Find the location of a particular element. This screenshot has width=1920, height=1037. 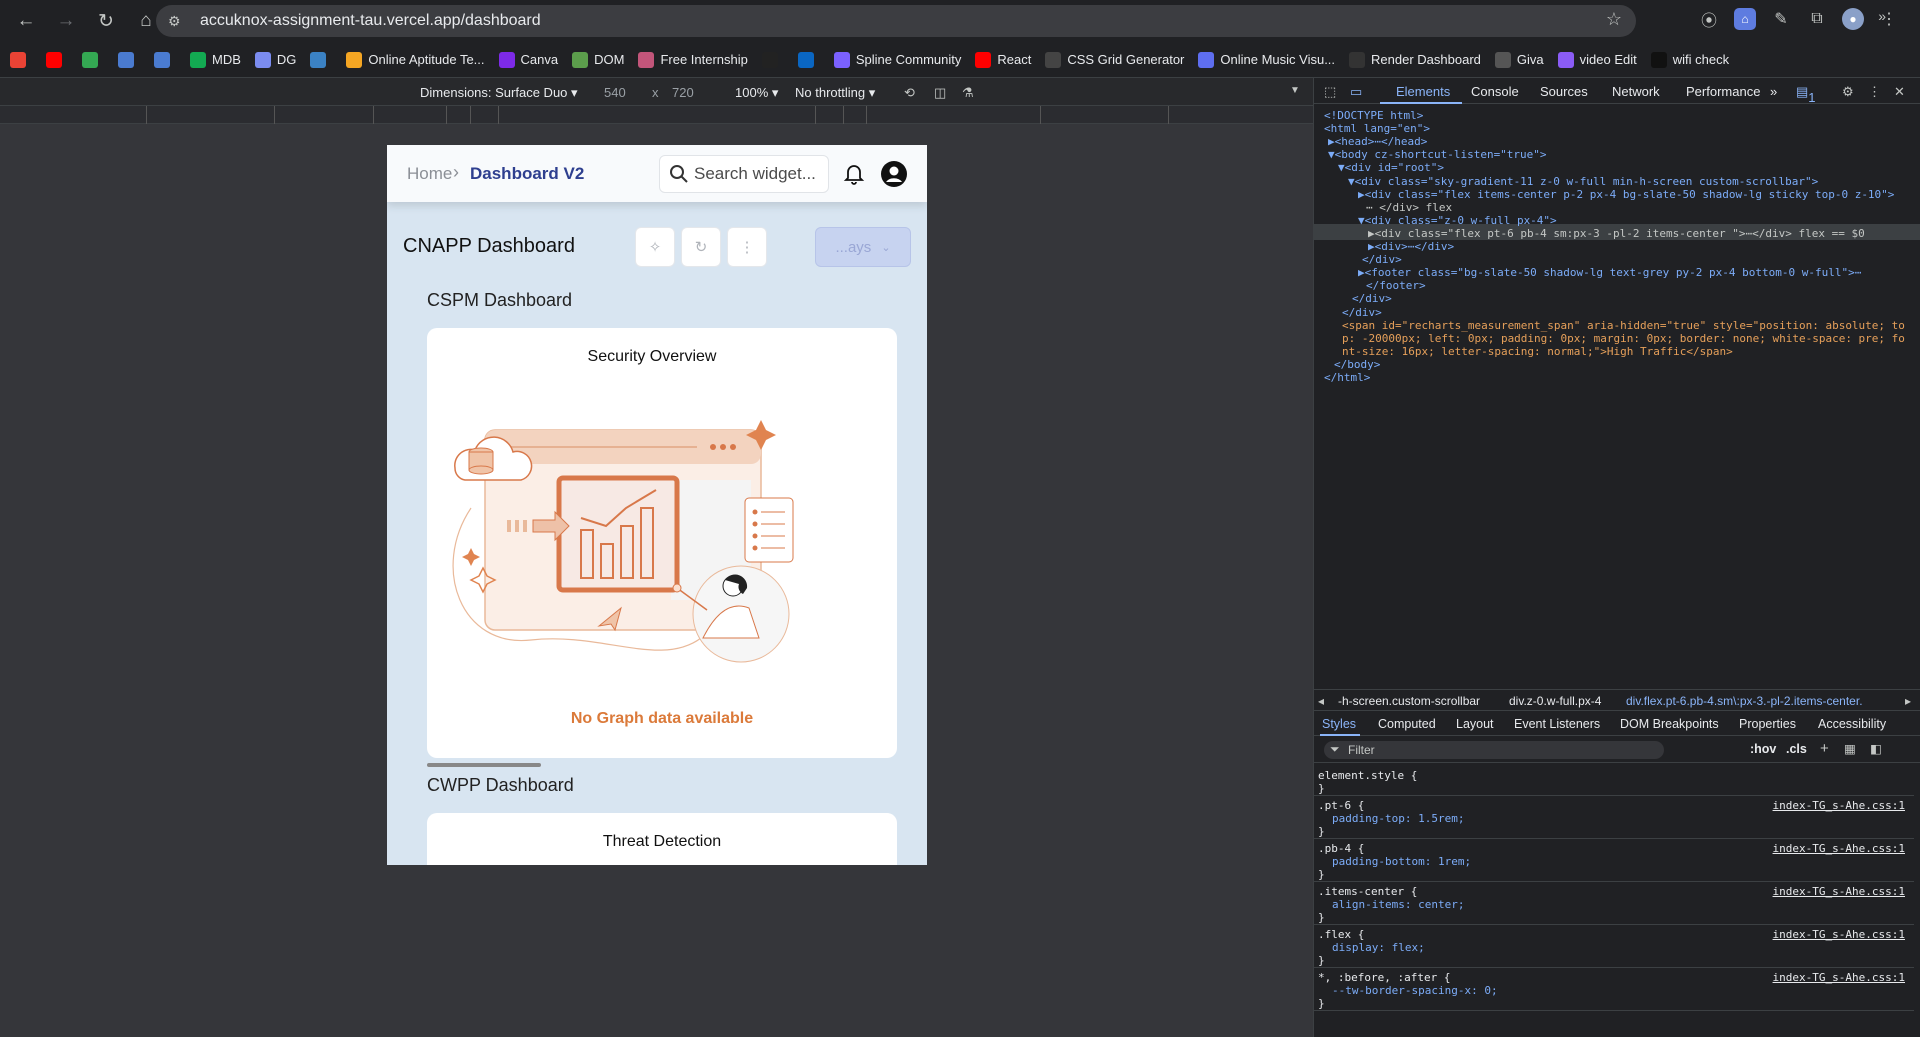

css-selector: element.style { is located at coordinates (1367, 776).